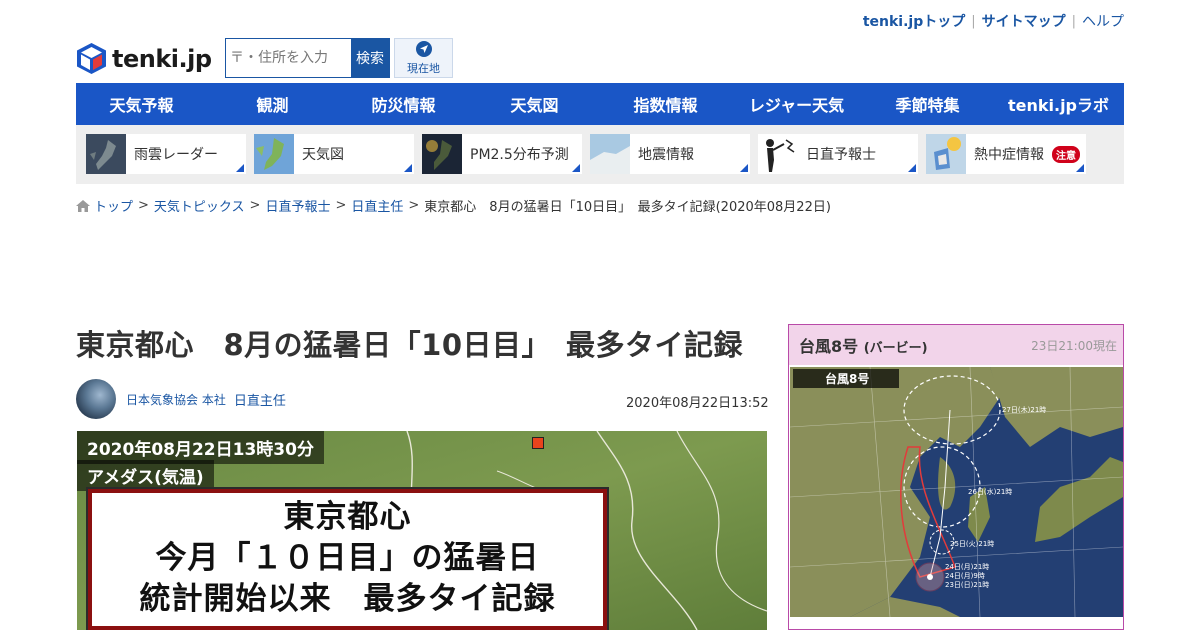 This screenshot has width=1200, height=630. I want to click on breadcrumb-forecaster: 日直予報士, so click(297, 205).